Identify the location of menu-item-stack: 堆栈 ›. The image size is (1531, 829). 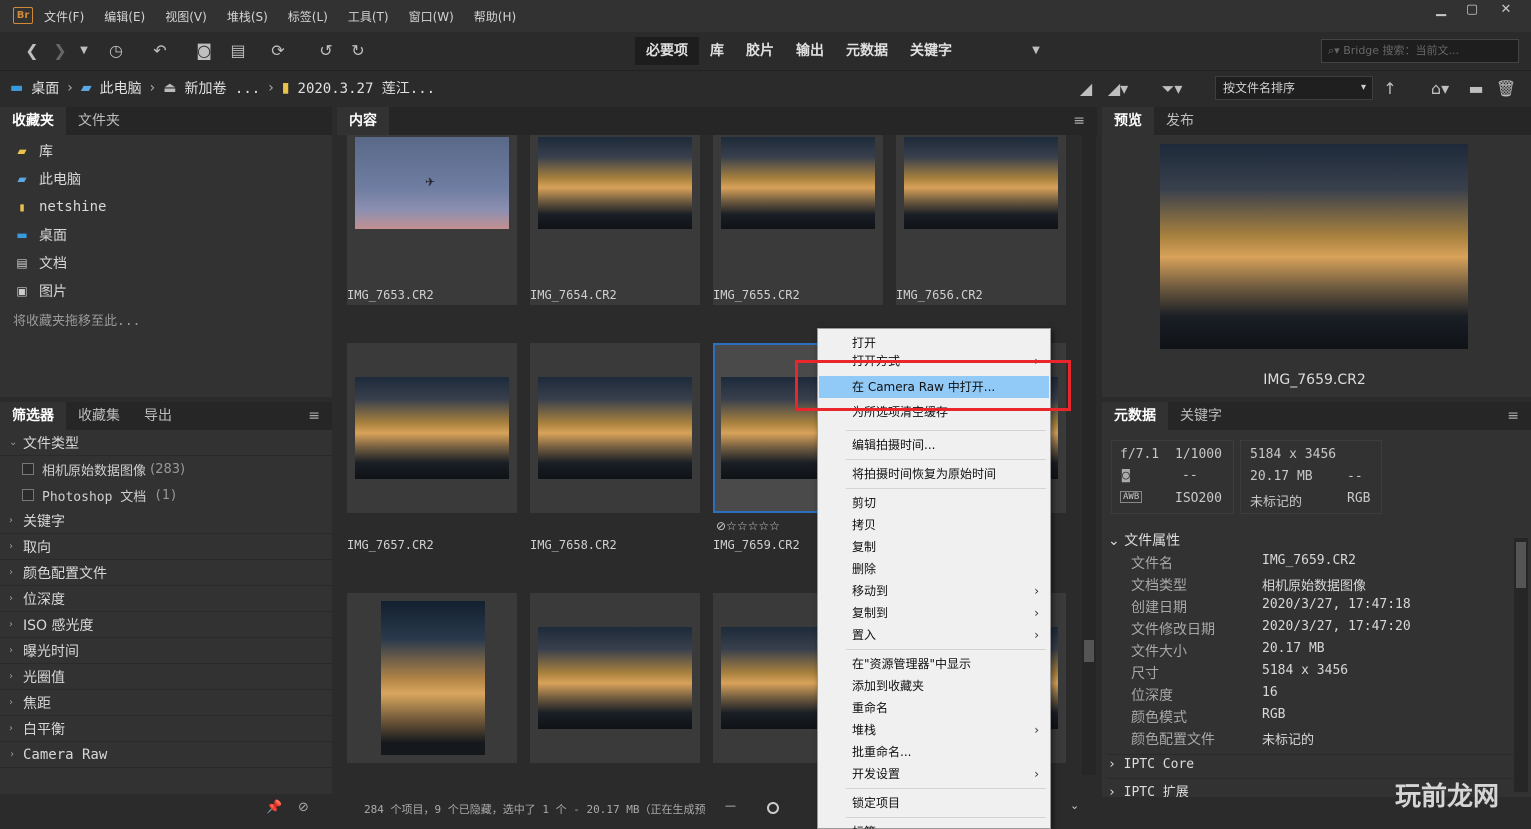
(934, 730).